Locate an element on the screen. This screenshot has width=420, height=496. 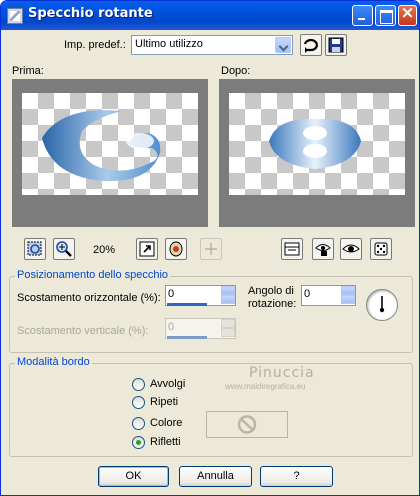
watermark-url: www.maidiregrafica.eu is located at coordinates (265, 386).